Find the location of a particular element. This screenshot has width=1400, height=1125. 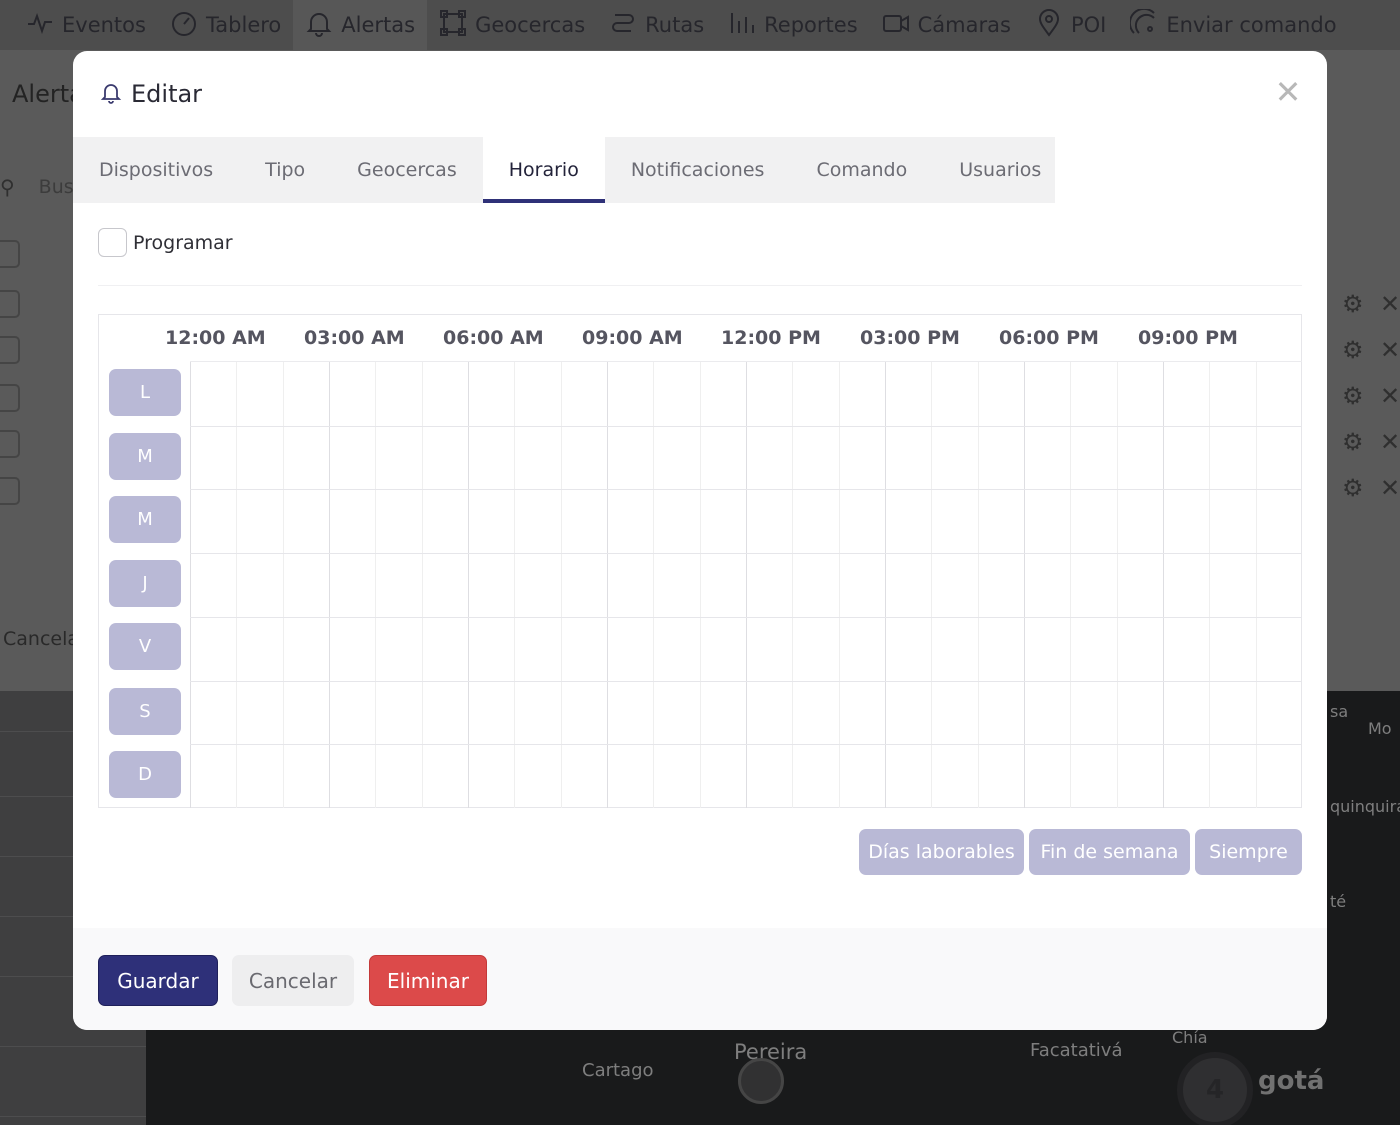

tab-horario: Horario is located at coordinates (543, 170).